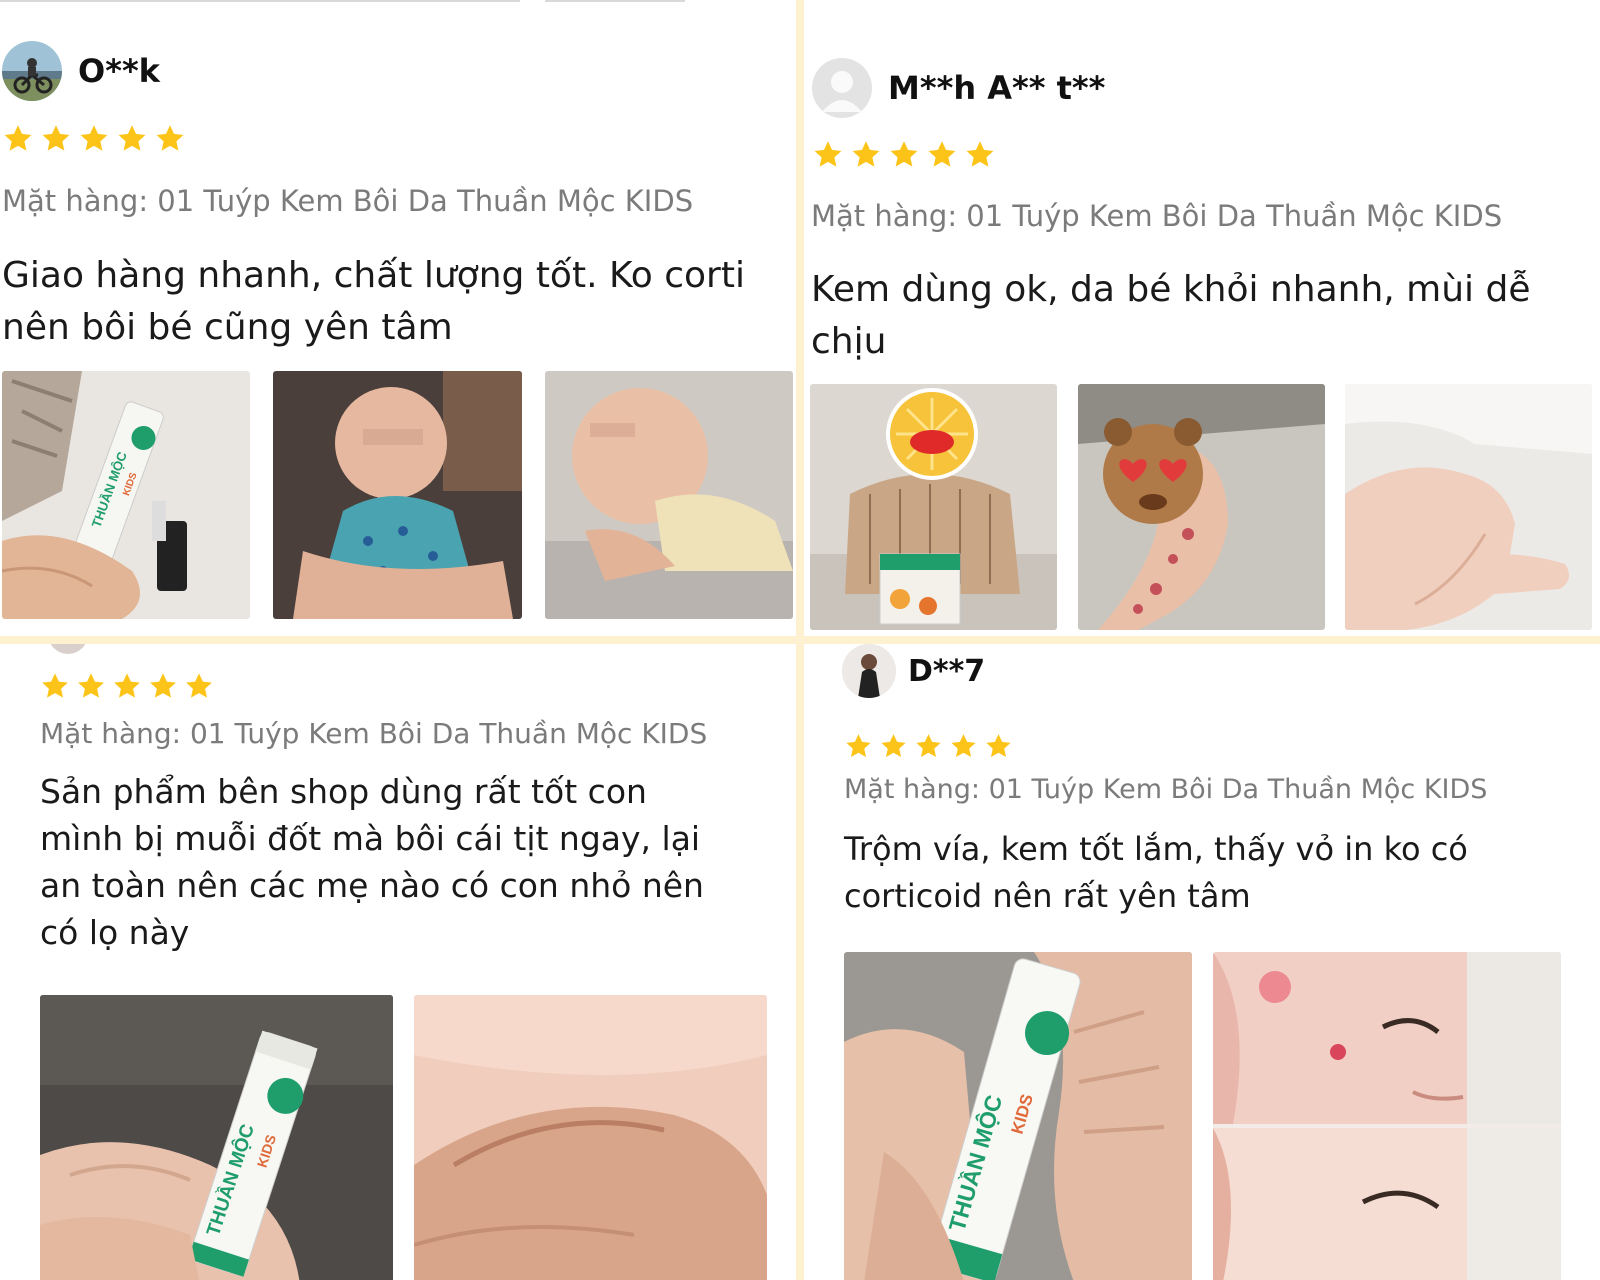  I want to click on reviewer-name: M**h A** t**, so click(996, 88).